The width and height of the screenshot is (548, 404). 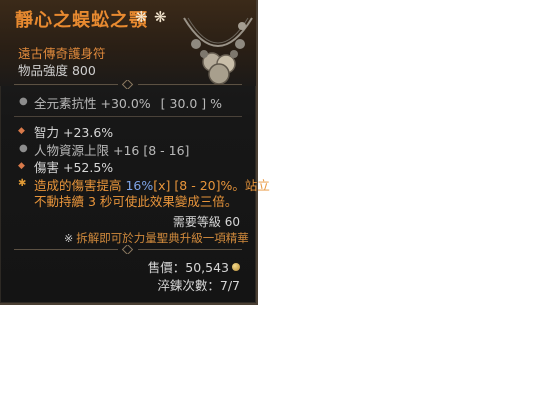 I want to click on implicit-stat: 全元素抗性 +30.0% [ 30.0 ] %, so click(x=128, y=103).